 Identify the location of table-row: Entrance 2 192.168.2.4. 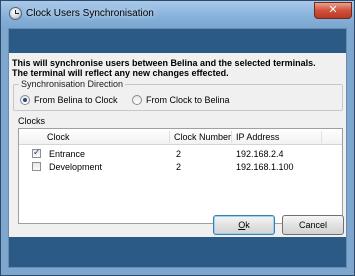
(180, 153).